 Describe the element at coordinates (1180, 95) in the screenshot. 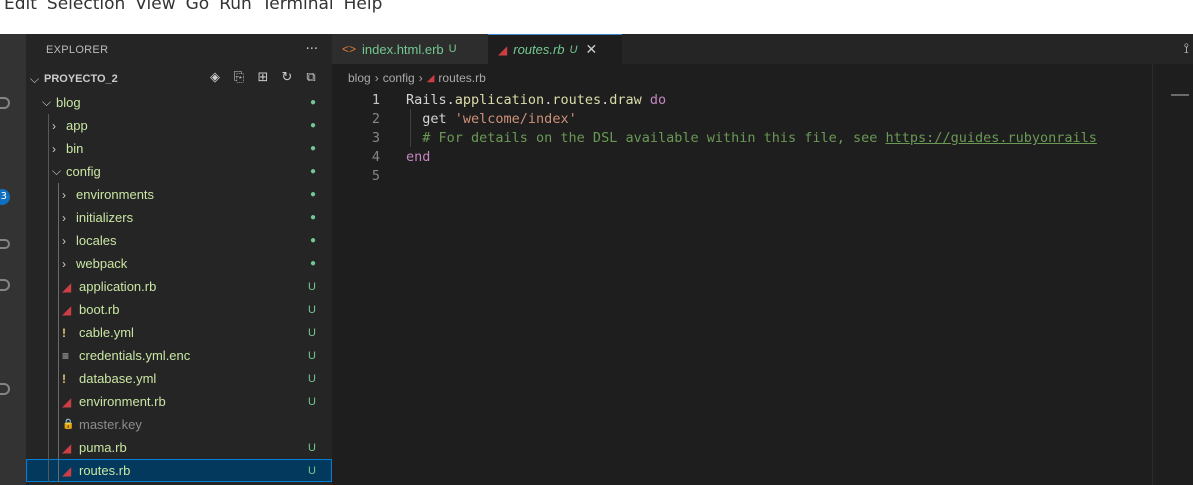

I see `minimap-line` at that location.